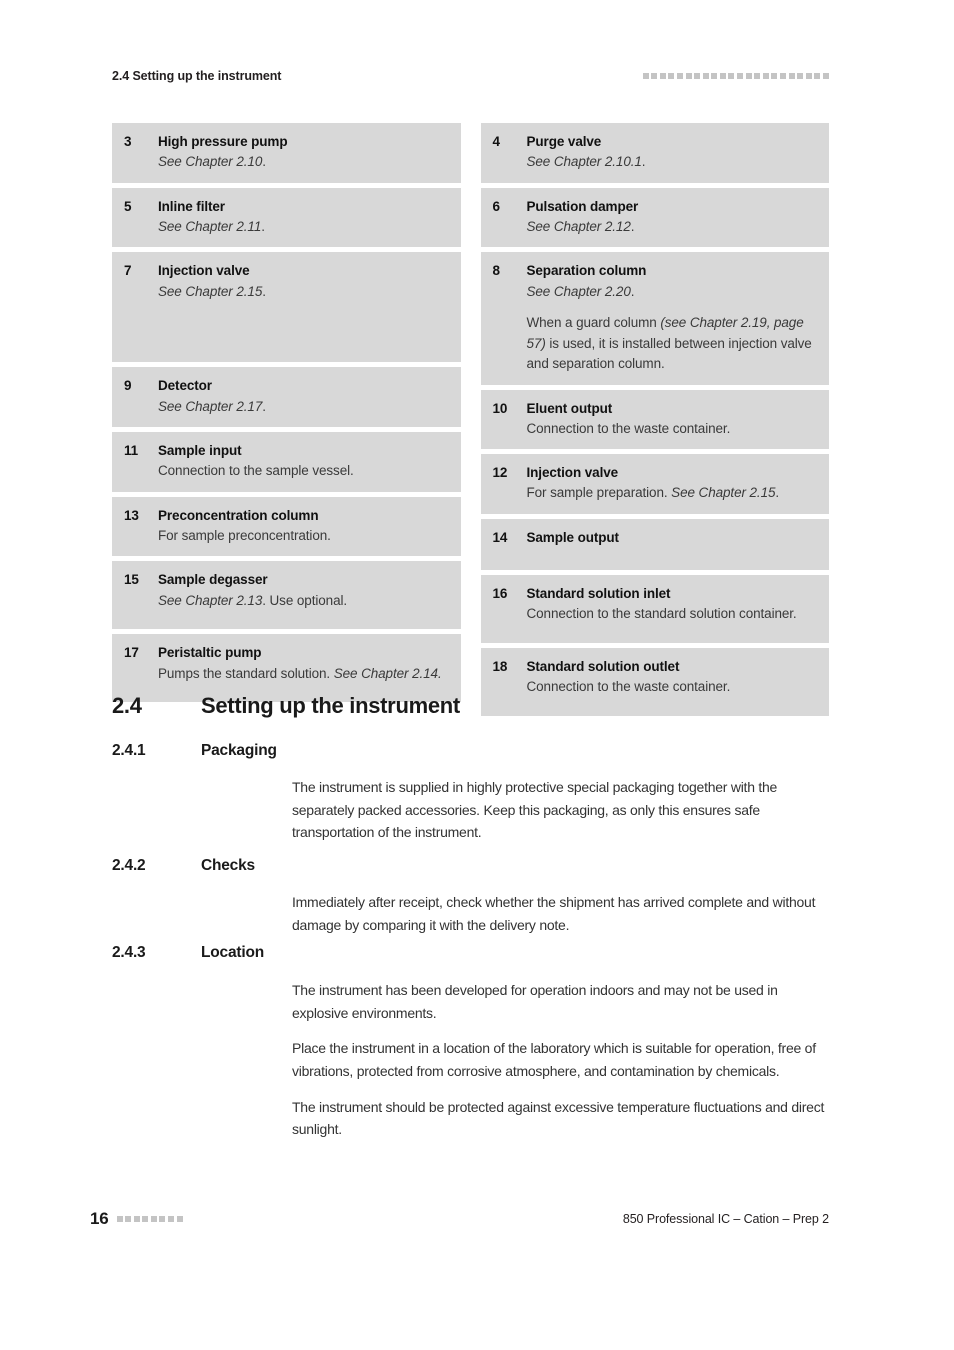 Image resolution: width=954 pixels, height=1350 pixels. Describe the element at coordinates (228, 865) in the screenshot. I see `subsection-title: Checks` at that location.